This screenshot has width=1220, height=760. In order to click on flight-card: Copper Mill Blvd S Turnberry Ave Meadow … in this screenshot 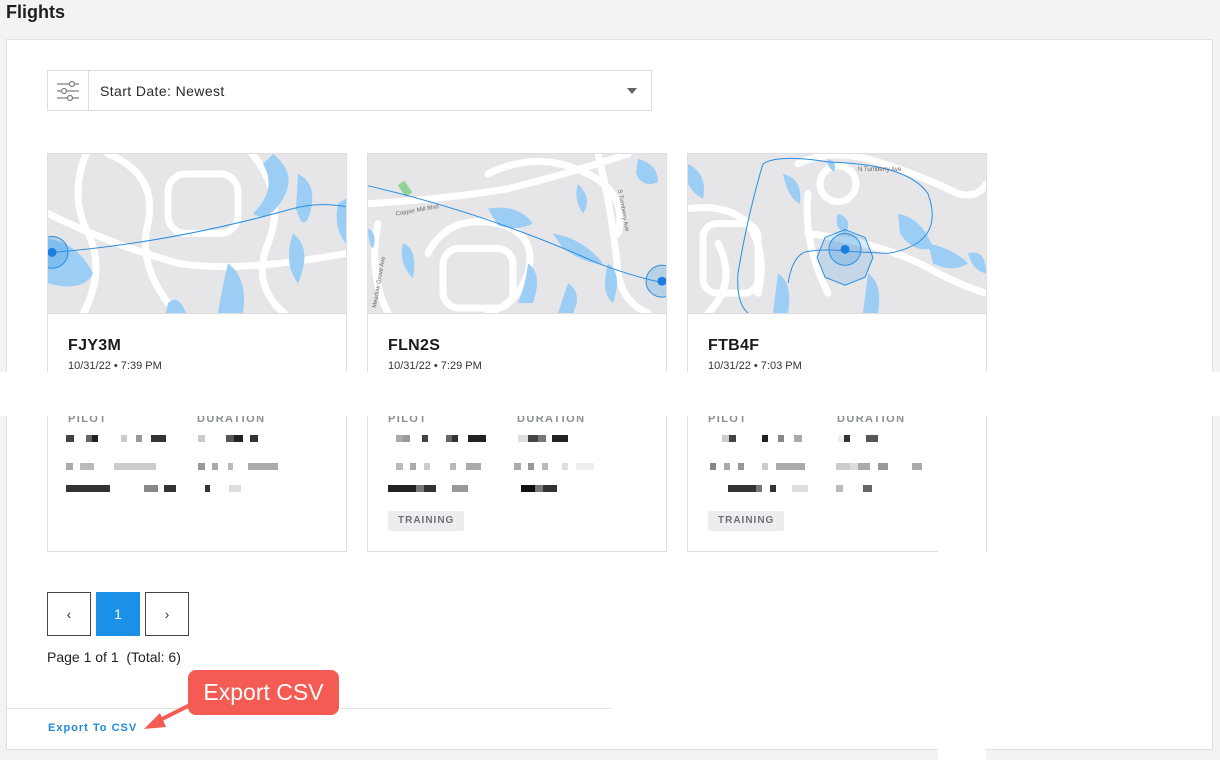, I will do `click(517, 352)`.